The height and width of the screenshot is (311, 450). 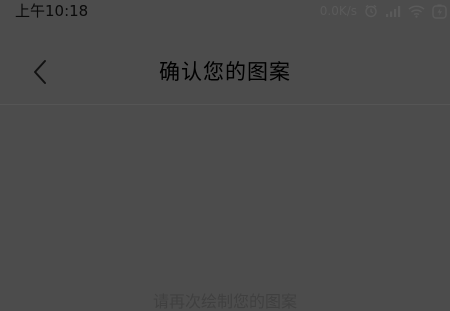 I want to click on battery-icon, so click(x=440, y=11).